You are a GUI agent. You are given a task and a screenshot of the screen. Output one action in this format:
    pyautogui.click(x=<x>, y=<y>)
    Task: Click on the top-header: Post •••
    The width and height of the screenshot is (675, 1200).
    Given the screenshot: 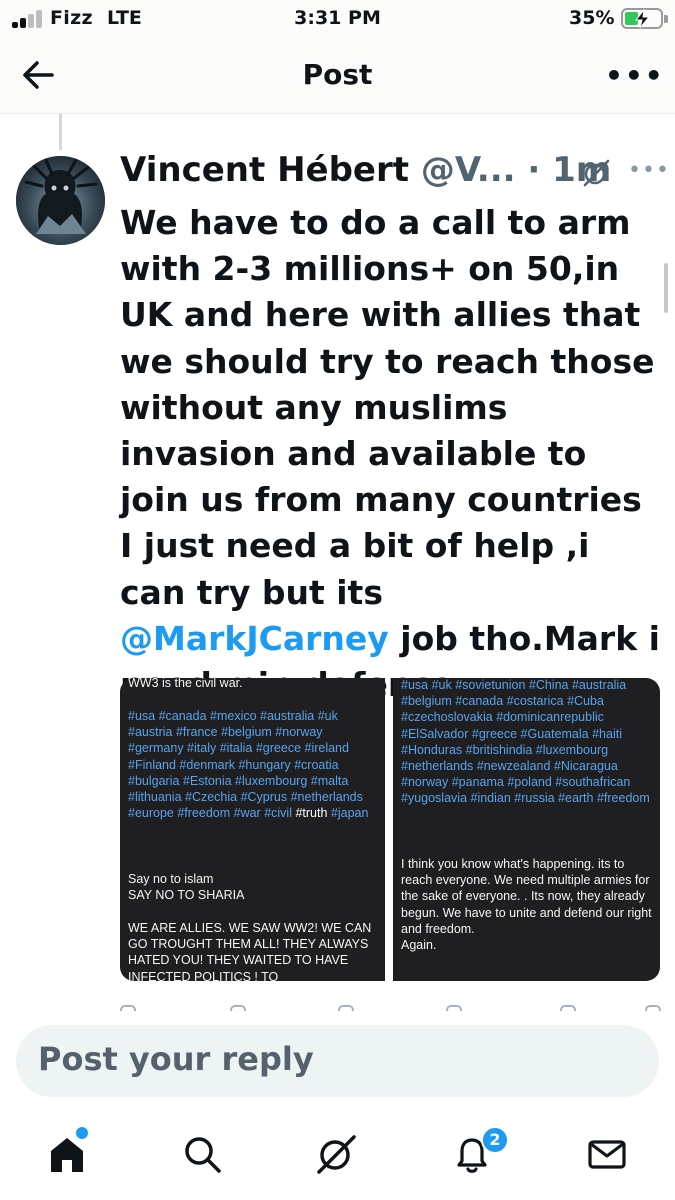 What is the action you would take?
    pyautogui.click(x=337, y=77)
    